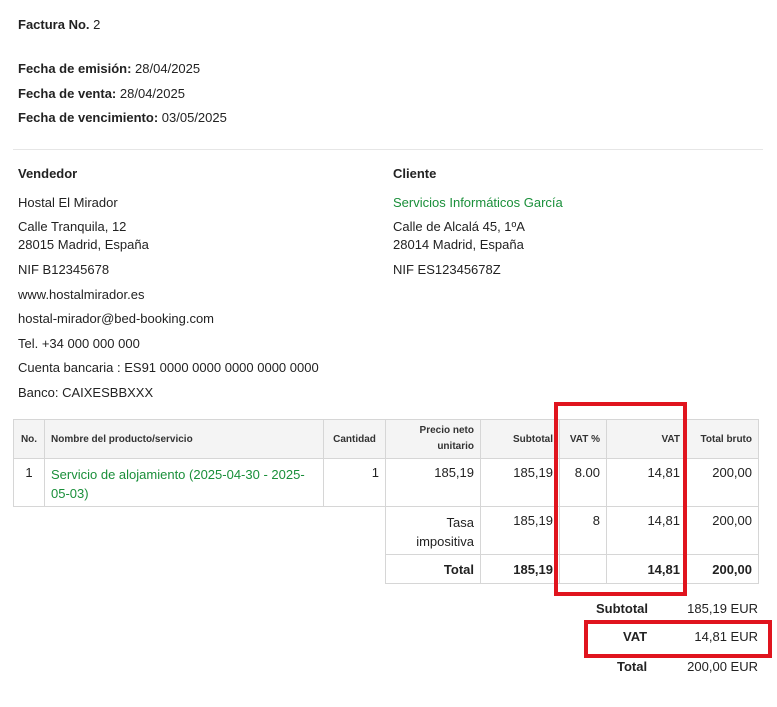  I want to click on client-nif: NIF ES12345678Z, so click(447, 269).